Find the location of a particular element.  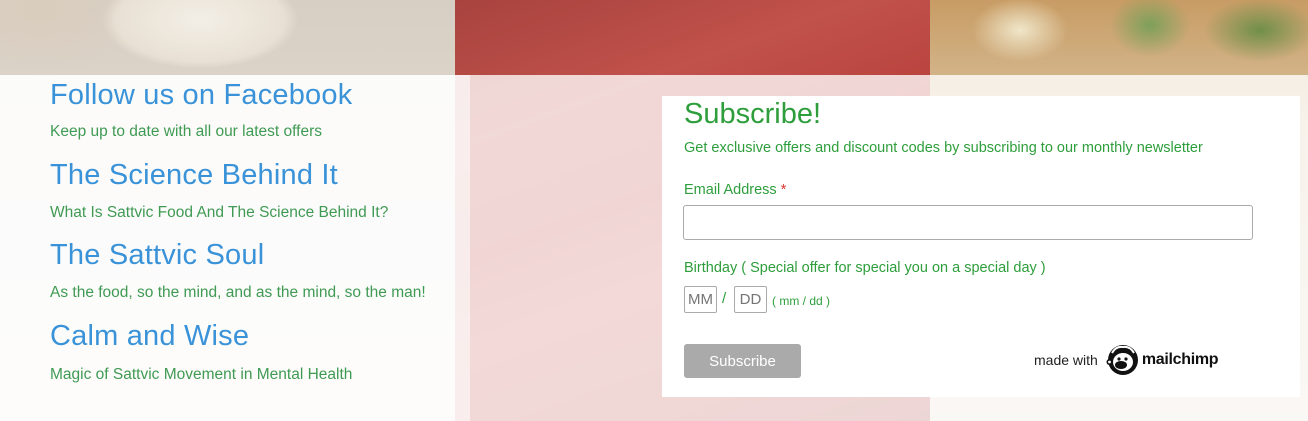

mailchimp-badge: made with mailchimp is located at coordinates (1126, 360).